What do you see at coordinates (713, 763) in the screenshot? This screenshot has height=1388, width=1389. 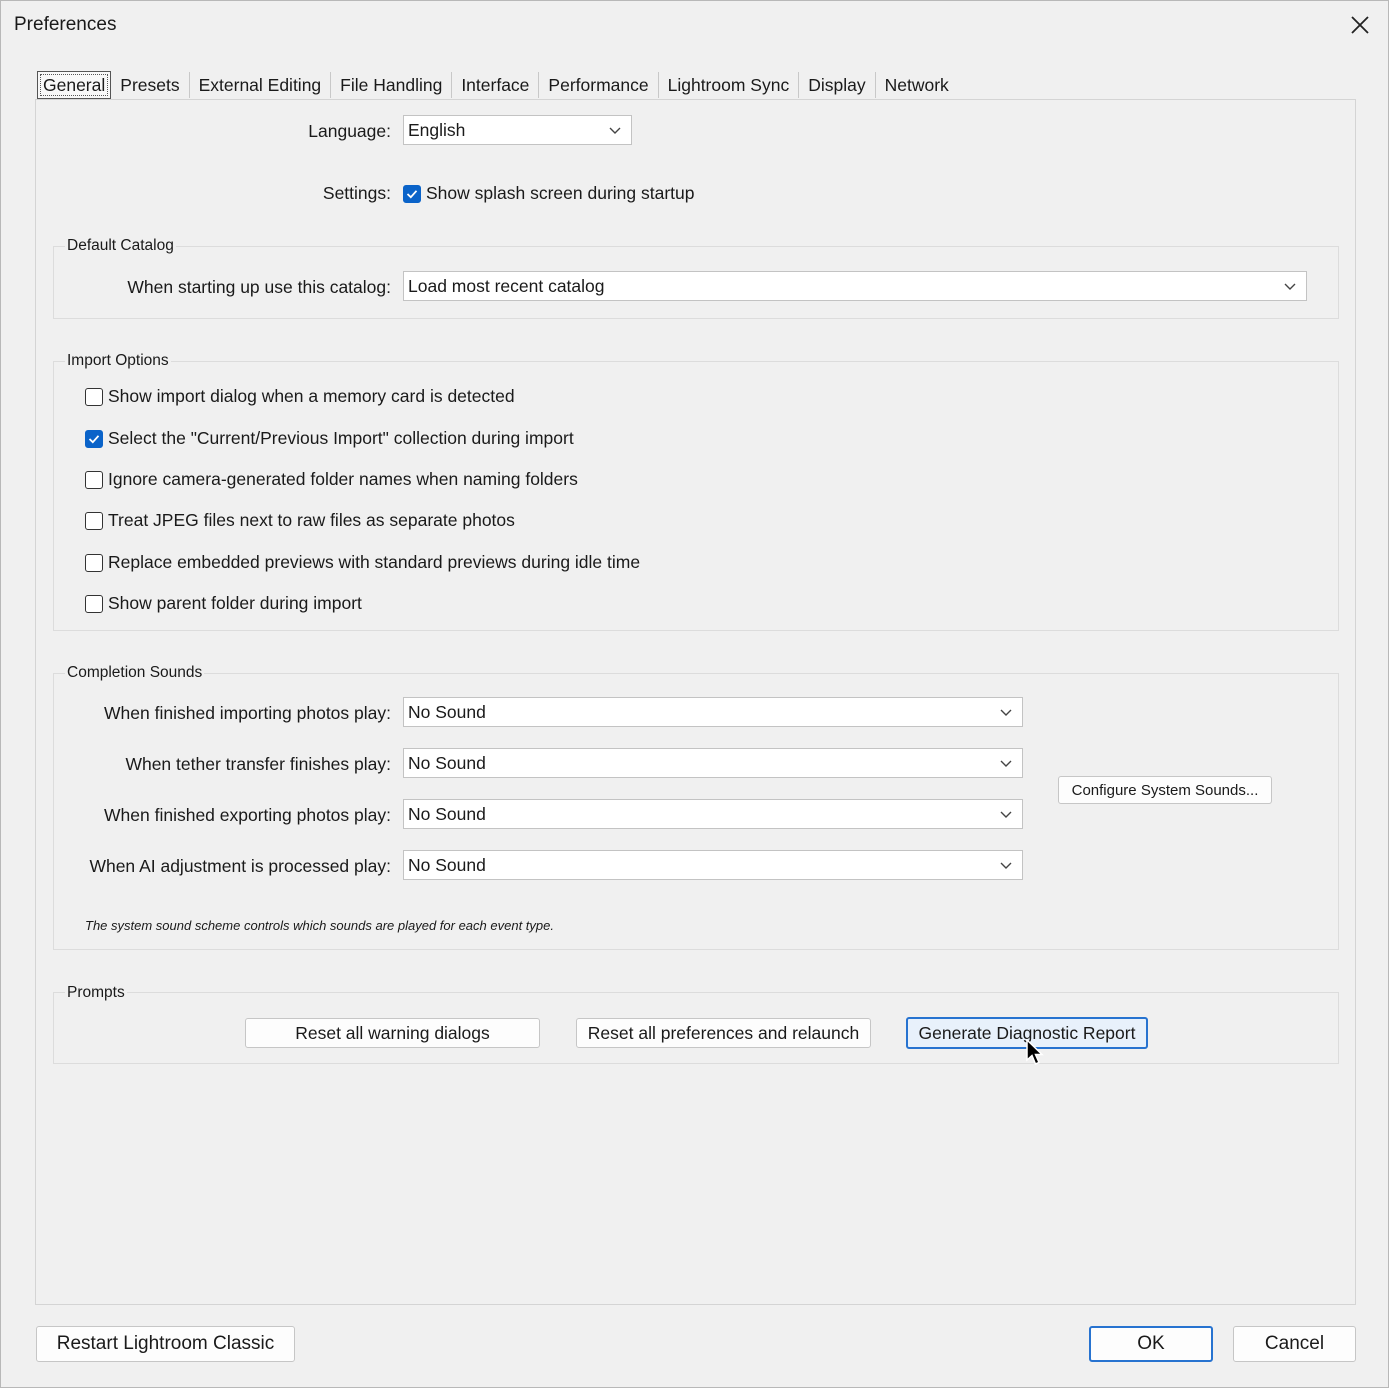 I see `tether-sound-select: No Sound` at bounding box center [713, 763].